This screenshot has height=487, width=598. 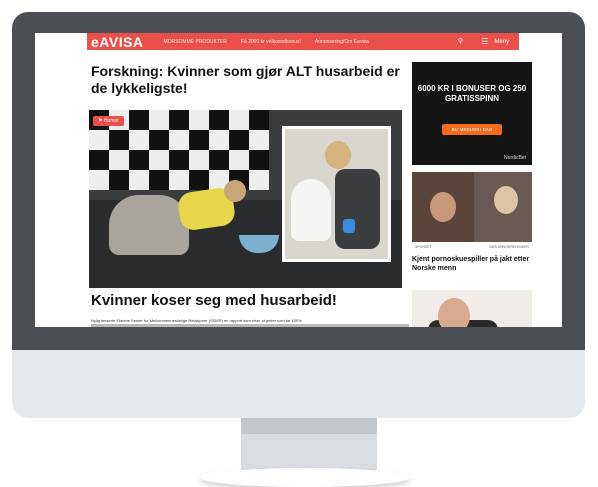 I want to click on sponsored-label: SPONSET, so click(x=423, y=247).